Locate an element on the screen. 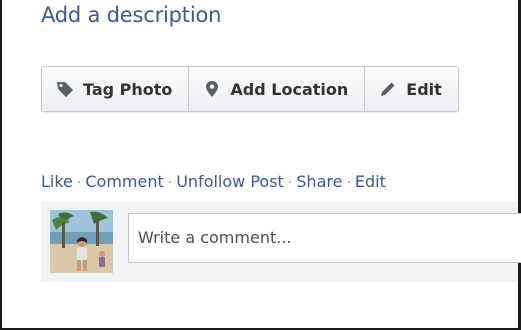 The image size is (521, 330). tag-photo-button: Tag Photo is located at coordinates (116, 89).